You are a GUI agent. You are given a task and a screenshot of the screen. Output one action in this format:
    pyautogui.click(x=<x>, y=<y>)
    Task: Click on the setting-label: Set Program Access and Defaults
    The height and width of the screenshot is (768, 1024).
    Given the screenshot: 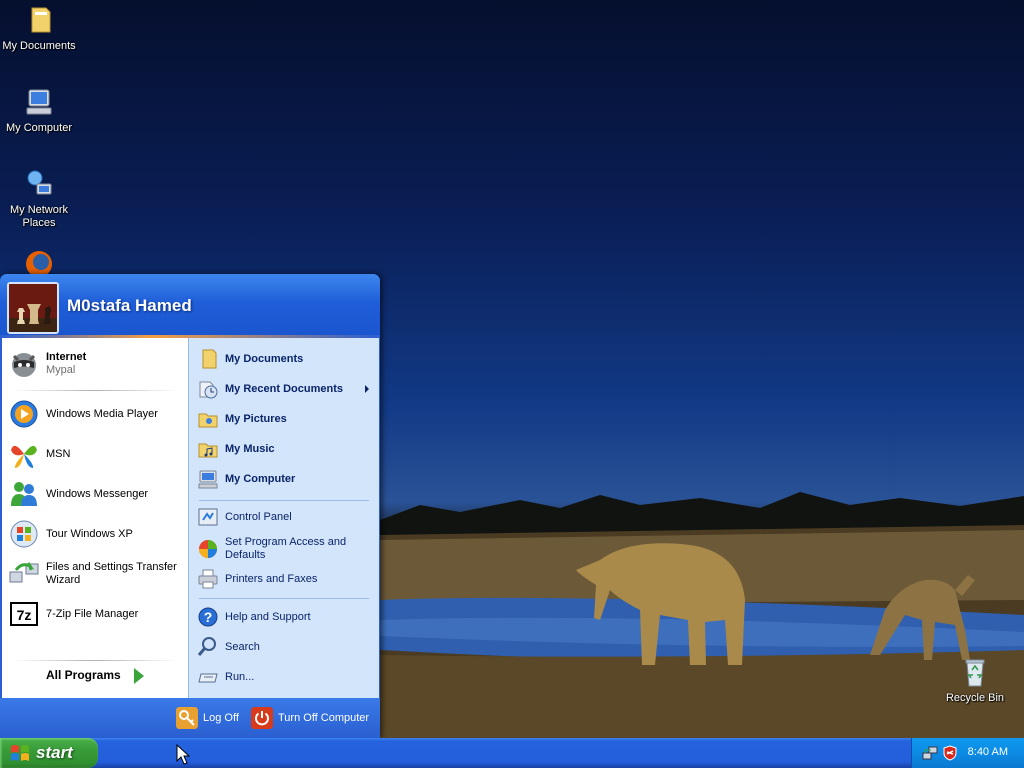 What is the action you would take?
    pyautogui.click(x=286, y=548)
    